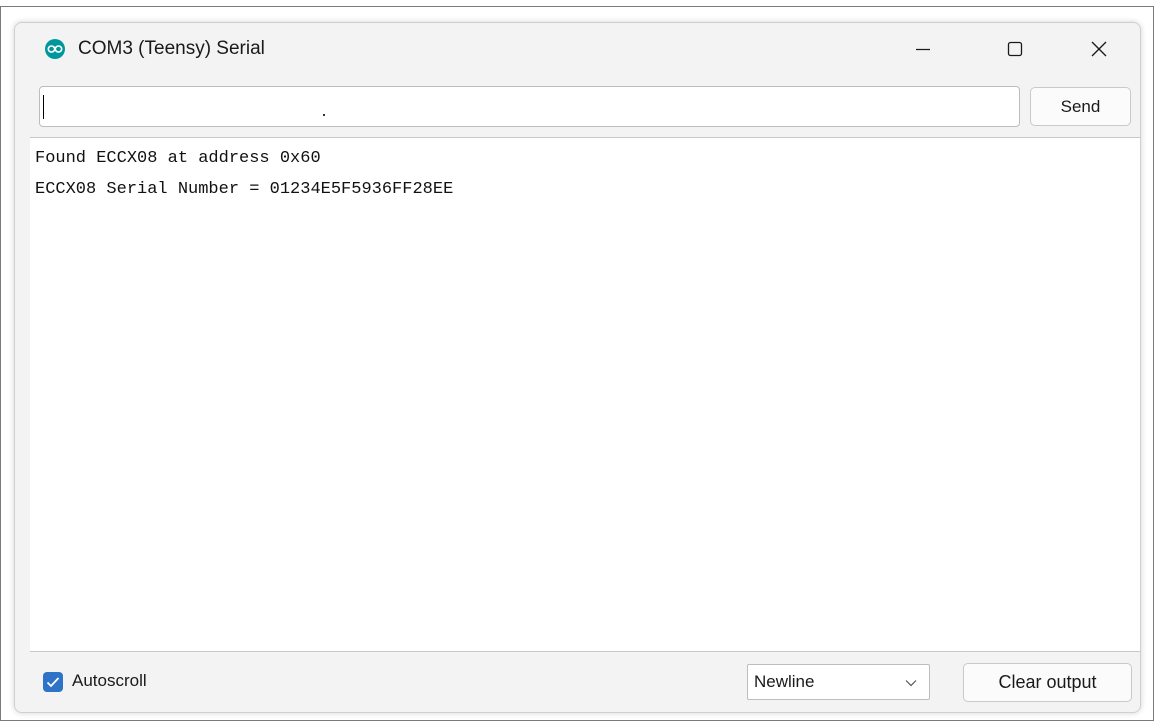 This screenshot has width=1156, height=723. I want to click on close-icon, so click(1099, 49).